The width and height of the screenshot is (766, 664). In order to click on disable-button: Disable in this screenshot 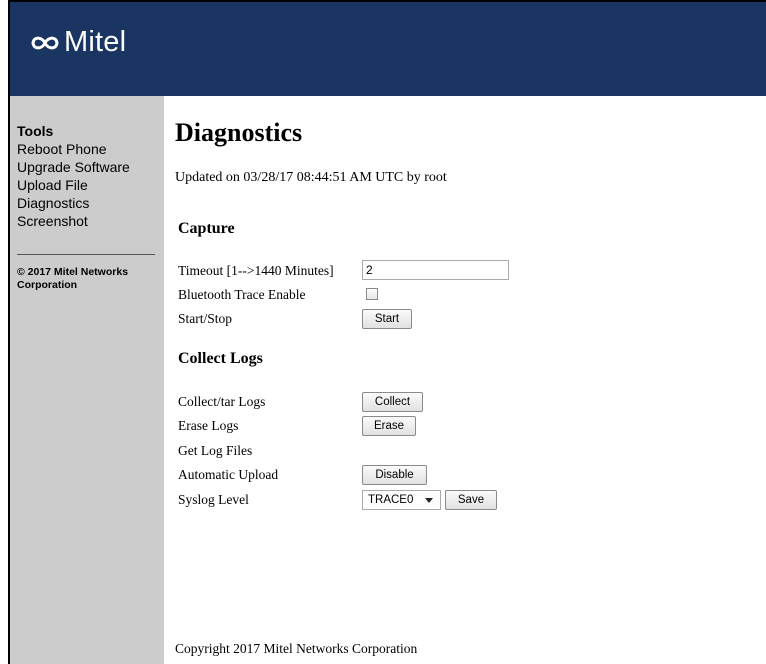, I will do `click(394, 475)`.